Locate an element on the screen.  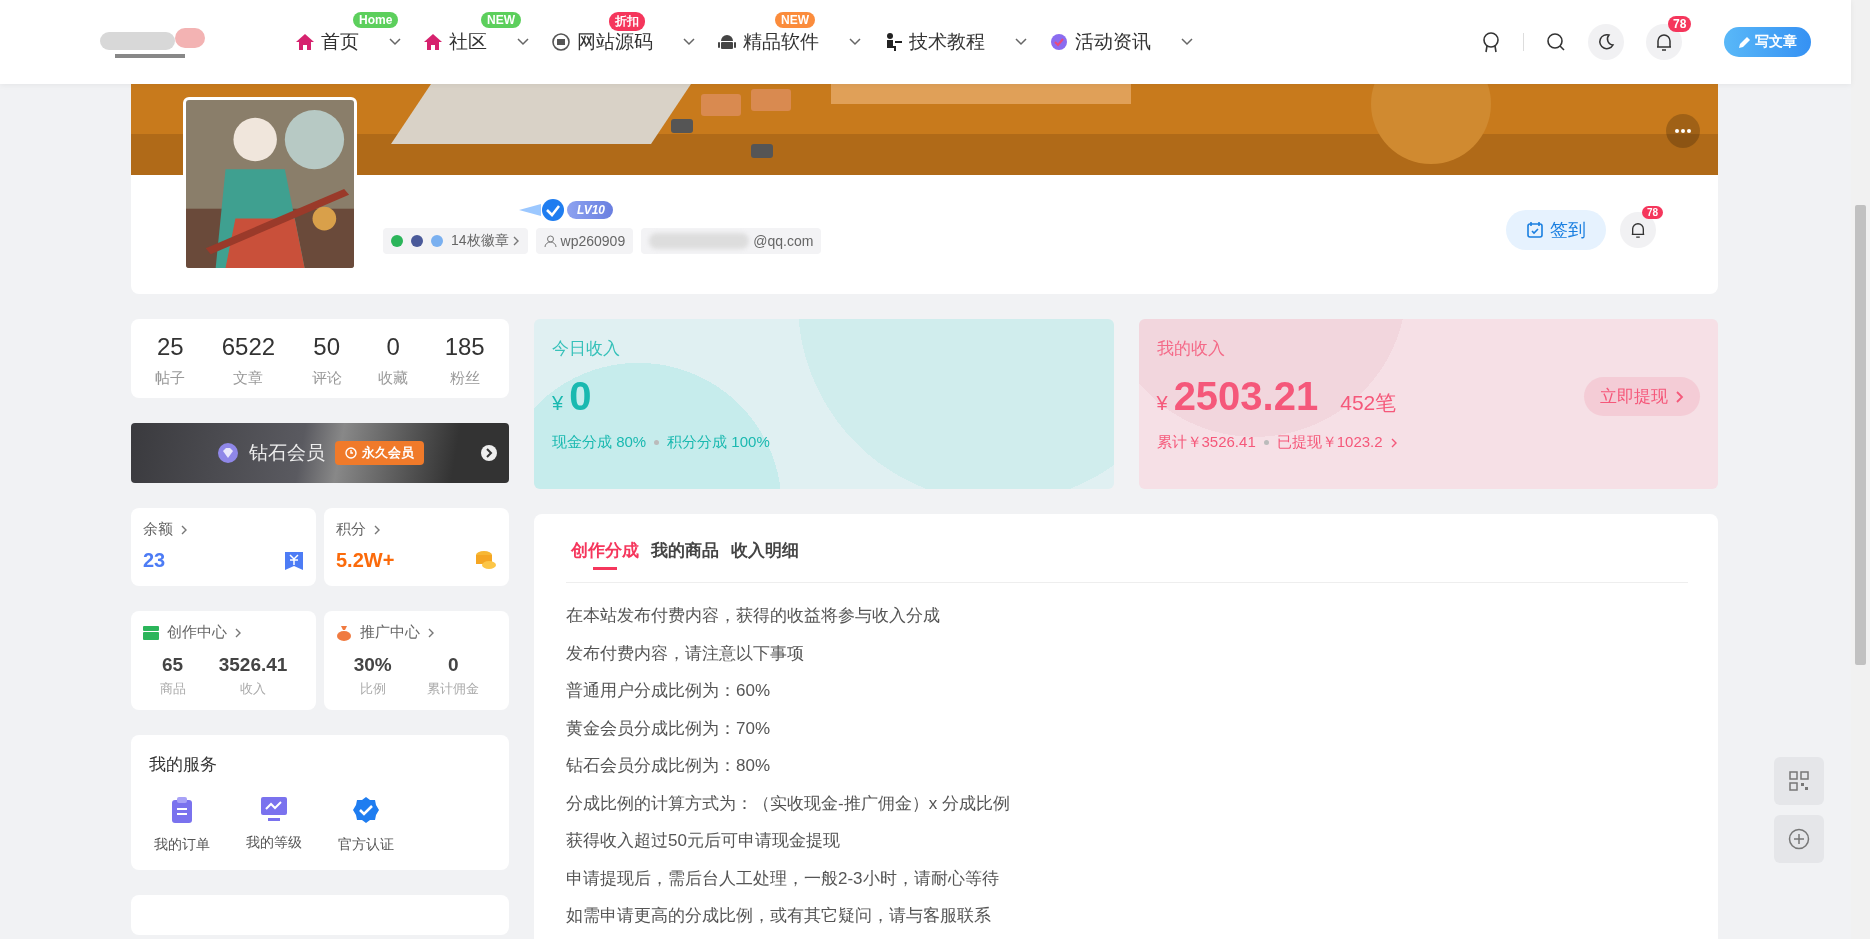
stat-value: 6522 is located at coordinates (248, 347).